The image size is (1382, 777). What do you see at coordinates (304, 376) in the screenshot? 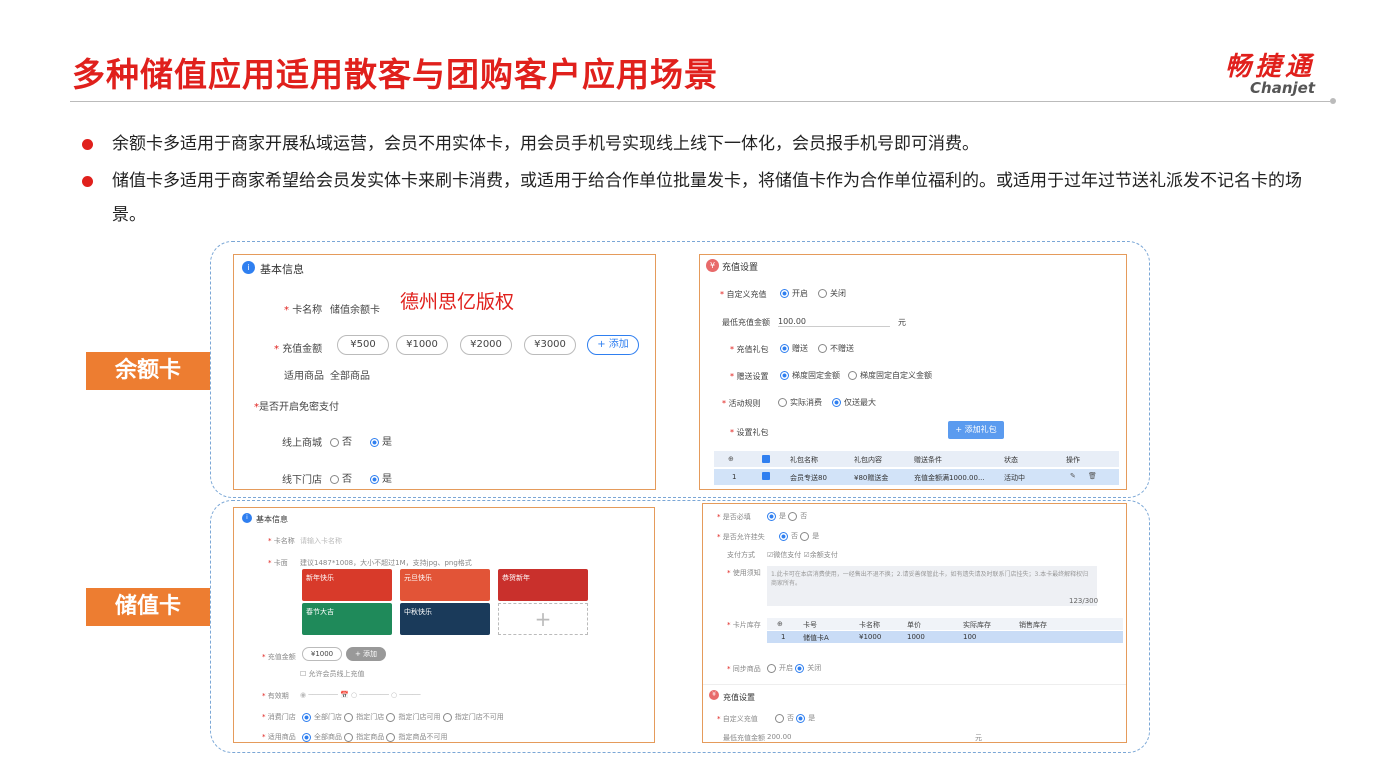
I see `goods-label: 适用商品` at bounding box center [304, 376].